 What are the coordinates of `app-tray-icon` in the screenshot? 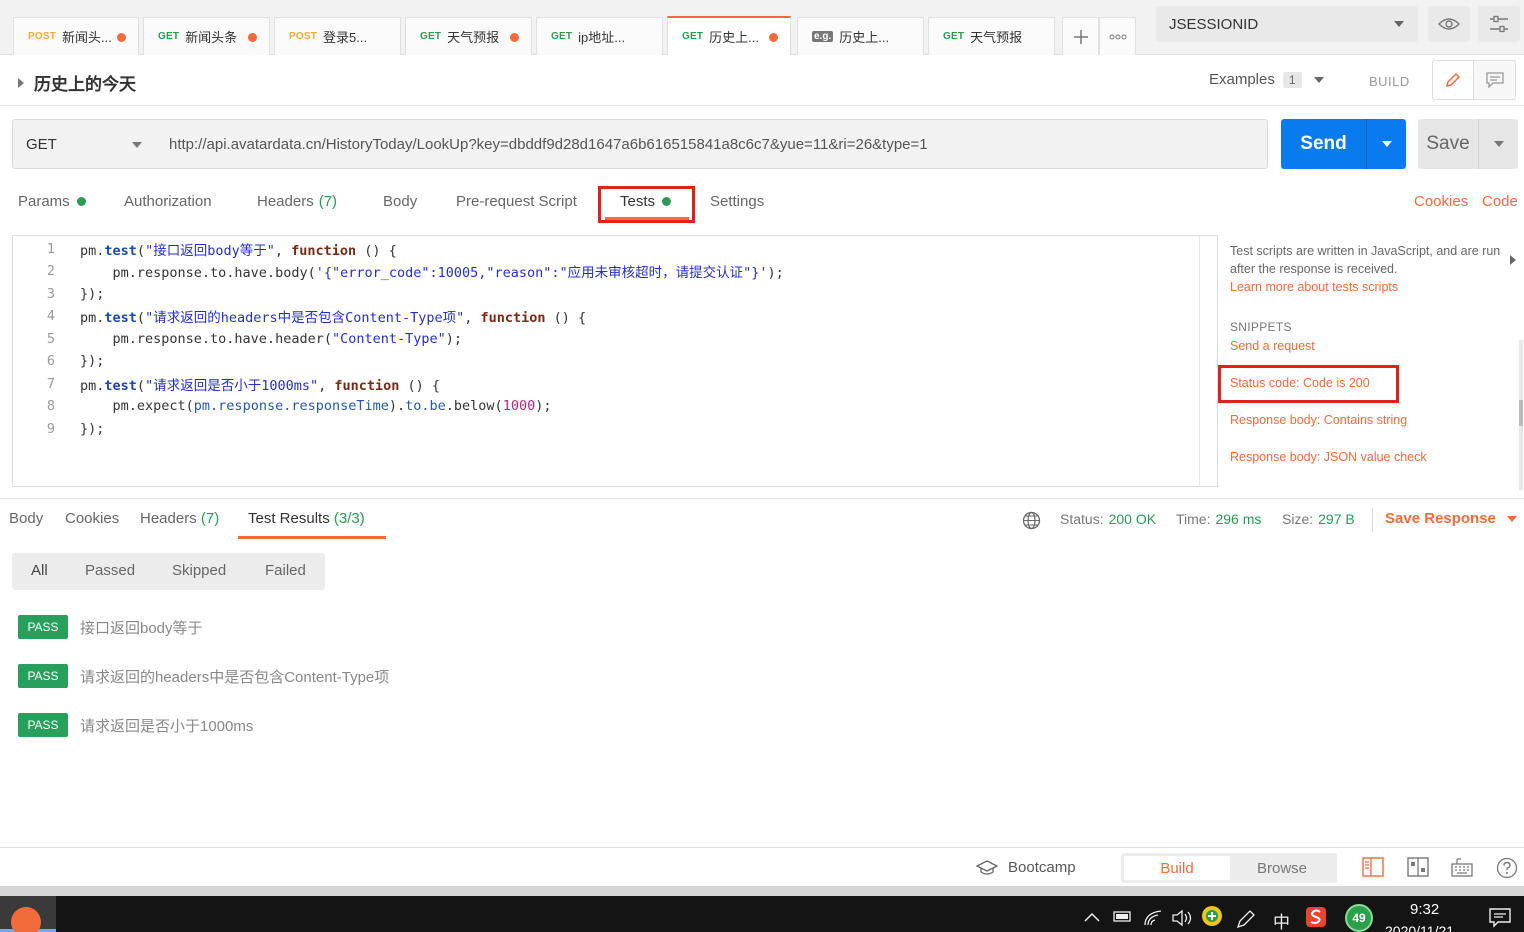 It's located at (1212, 918).